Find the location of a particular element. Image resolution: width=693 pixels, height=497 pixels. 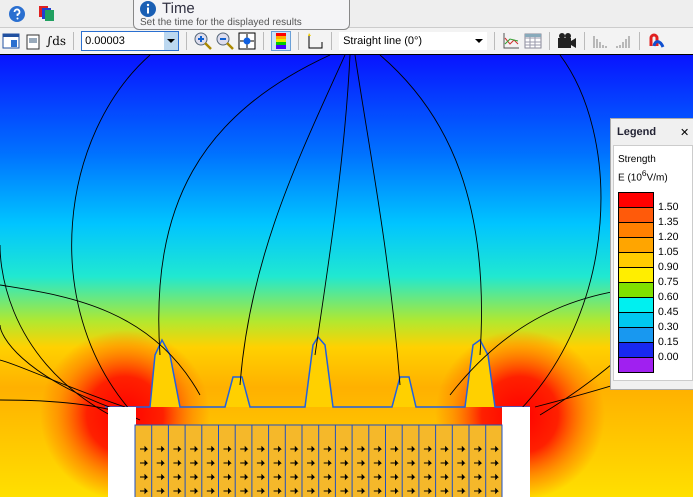

help-icon is located at coordinates (17, 13).